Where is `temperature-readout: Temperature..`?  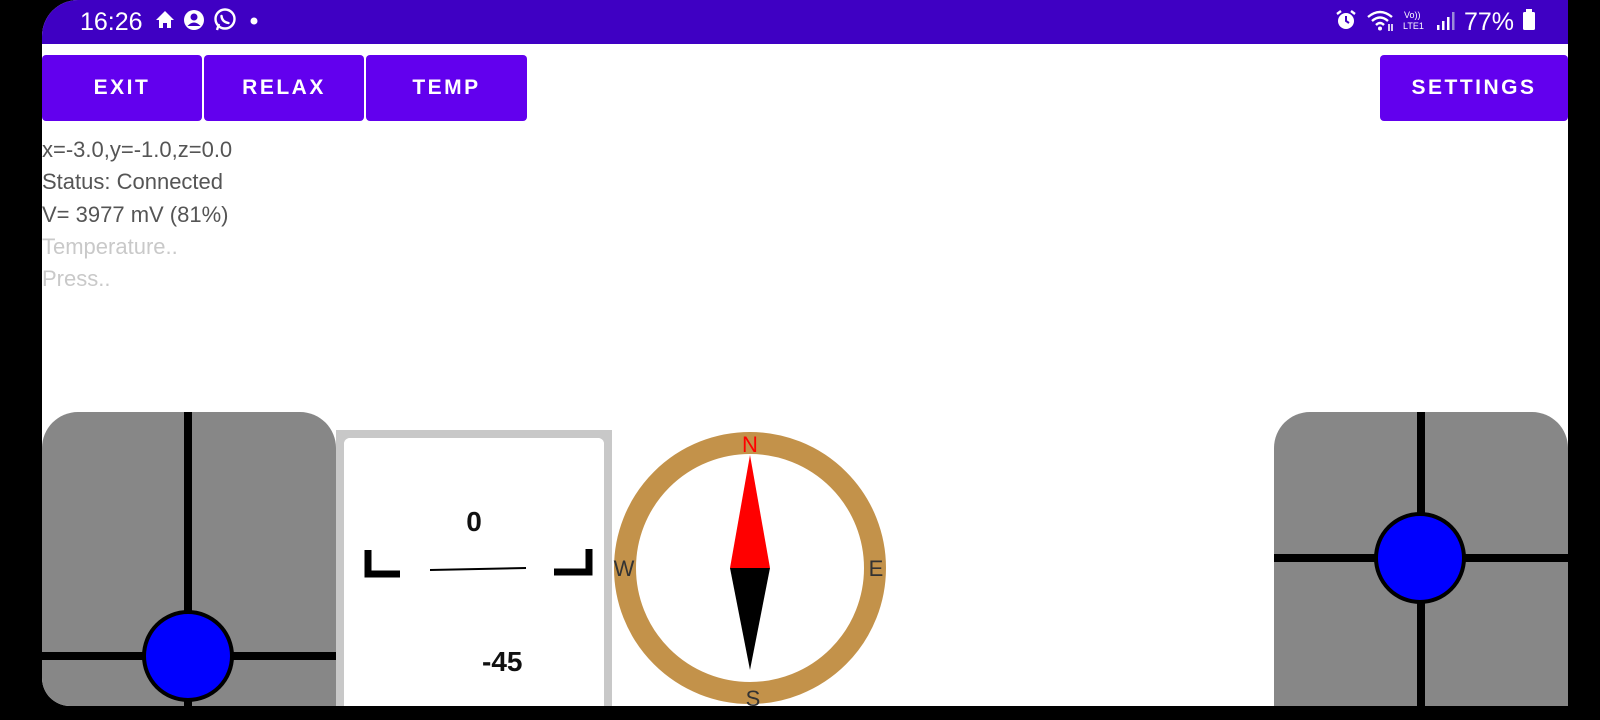 temperature-readout: Temperature.. is located at coordinates (110, 246).